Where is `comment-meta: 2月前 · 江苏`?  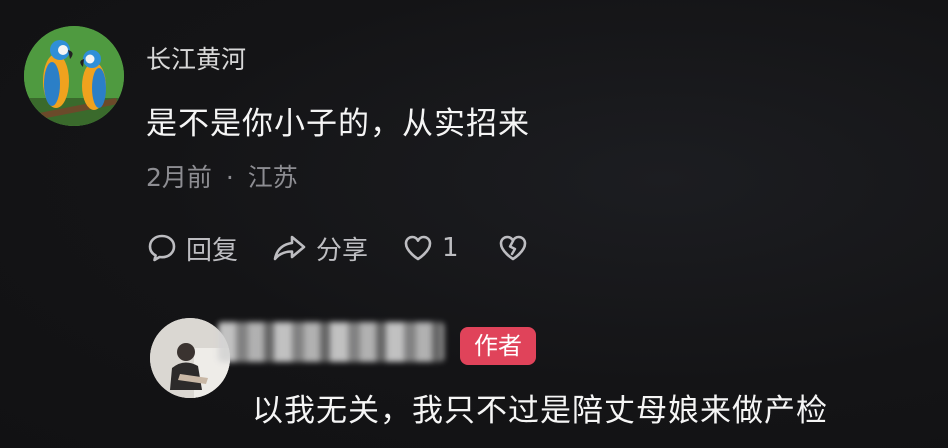
comment-meta: 2月前 · 江苏 is located at coordinates (222, 176).